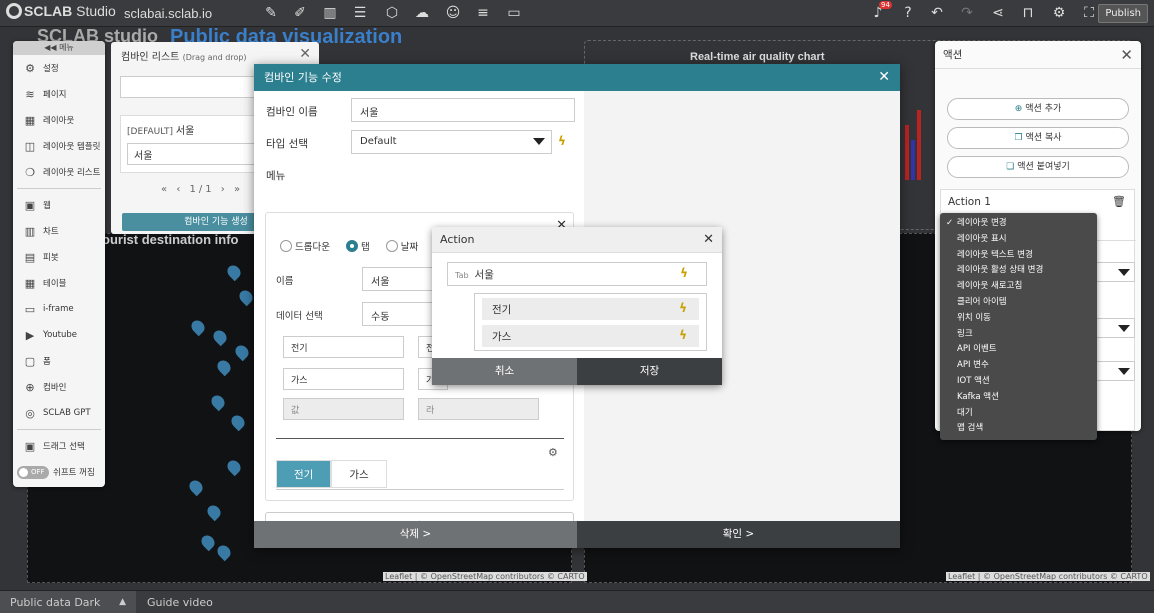 This screenshot has height=613, width=1154. What do you see at coordinates (415, 534) in the screenshot?
I see `delete-button: 삭제 >` at bounding box center [415, 534].